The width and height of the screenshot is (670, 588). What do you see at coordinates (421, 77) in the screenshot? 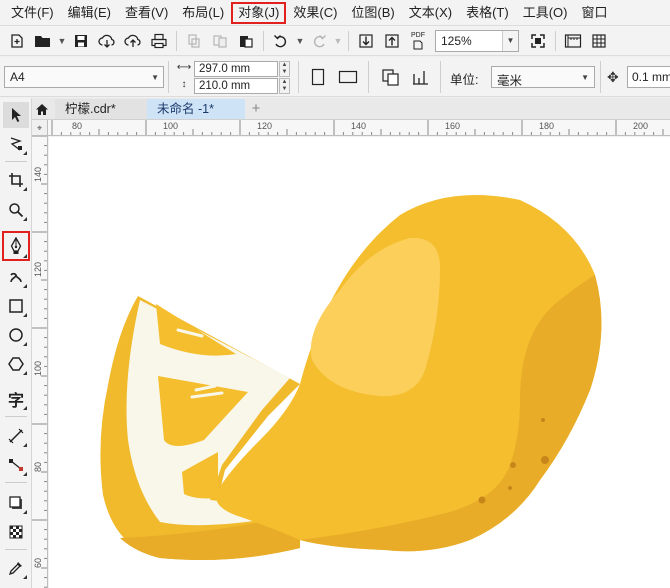
I see `current-page-icon` at bounding box center [421, 77].